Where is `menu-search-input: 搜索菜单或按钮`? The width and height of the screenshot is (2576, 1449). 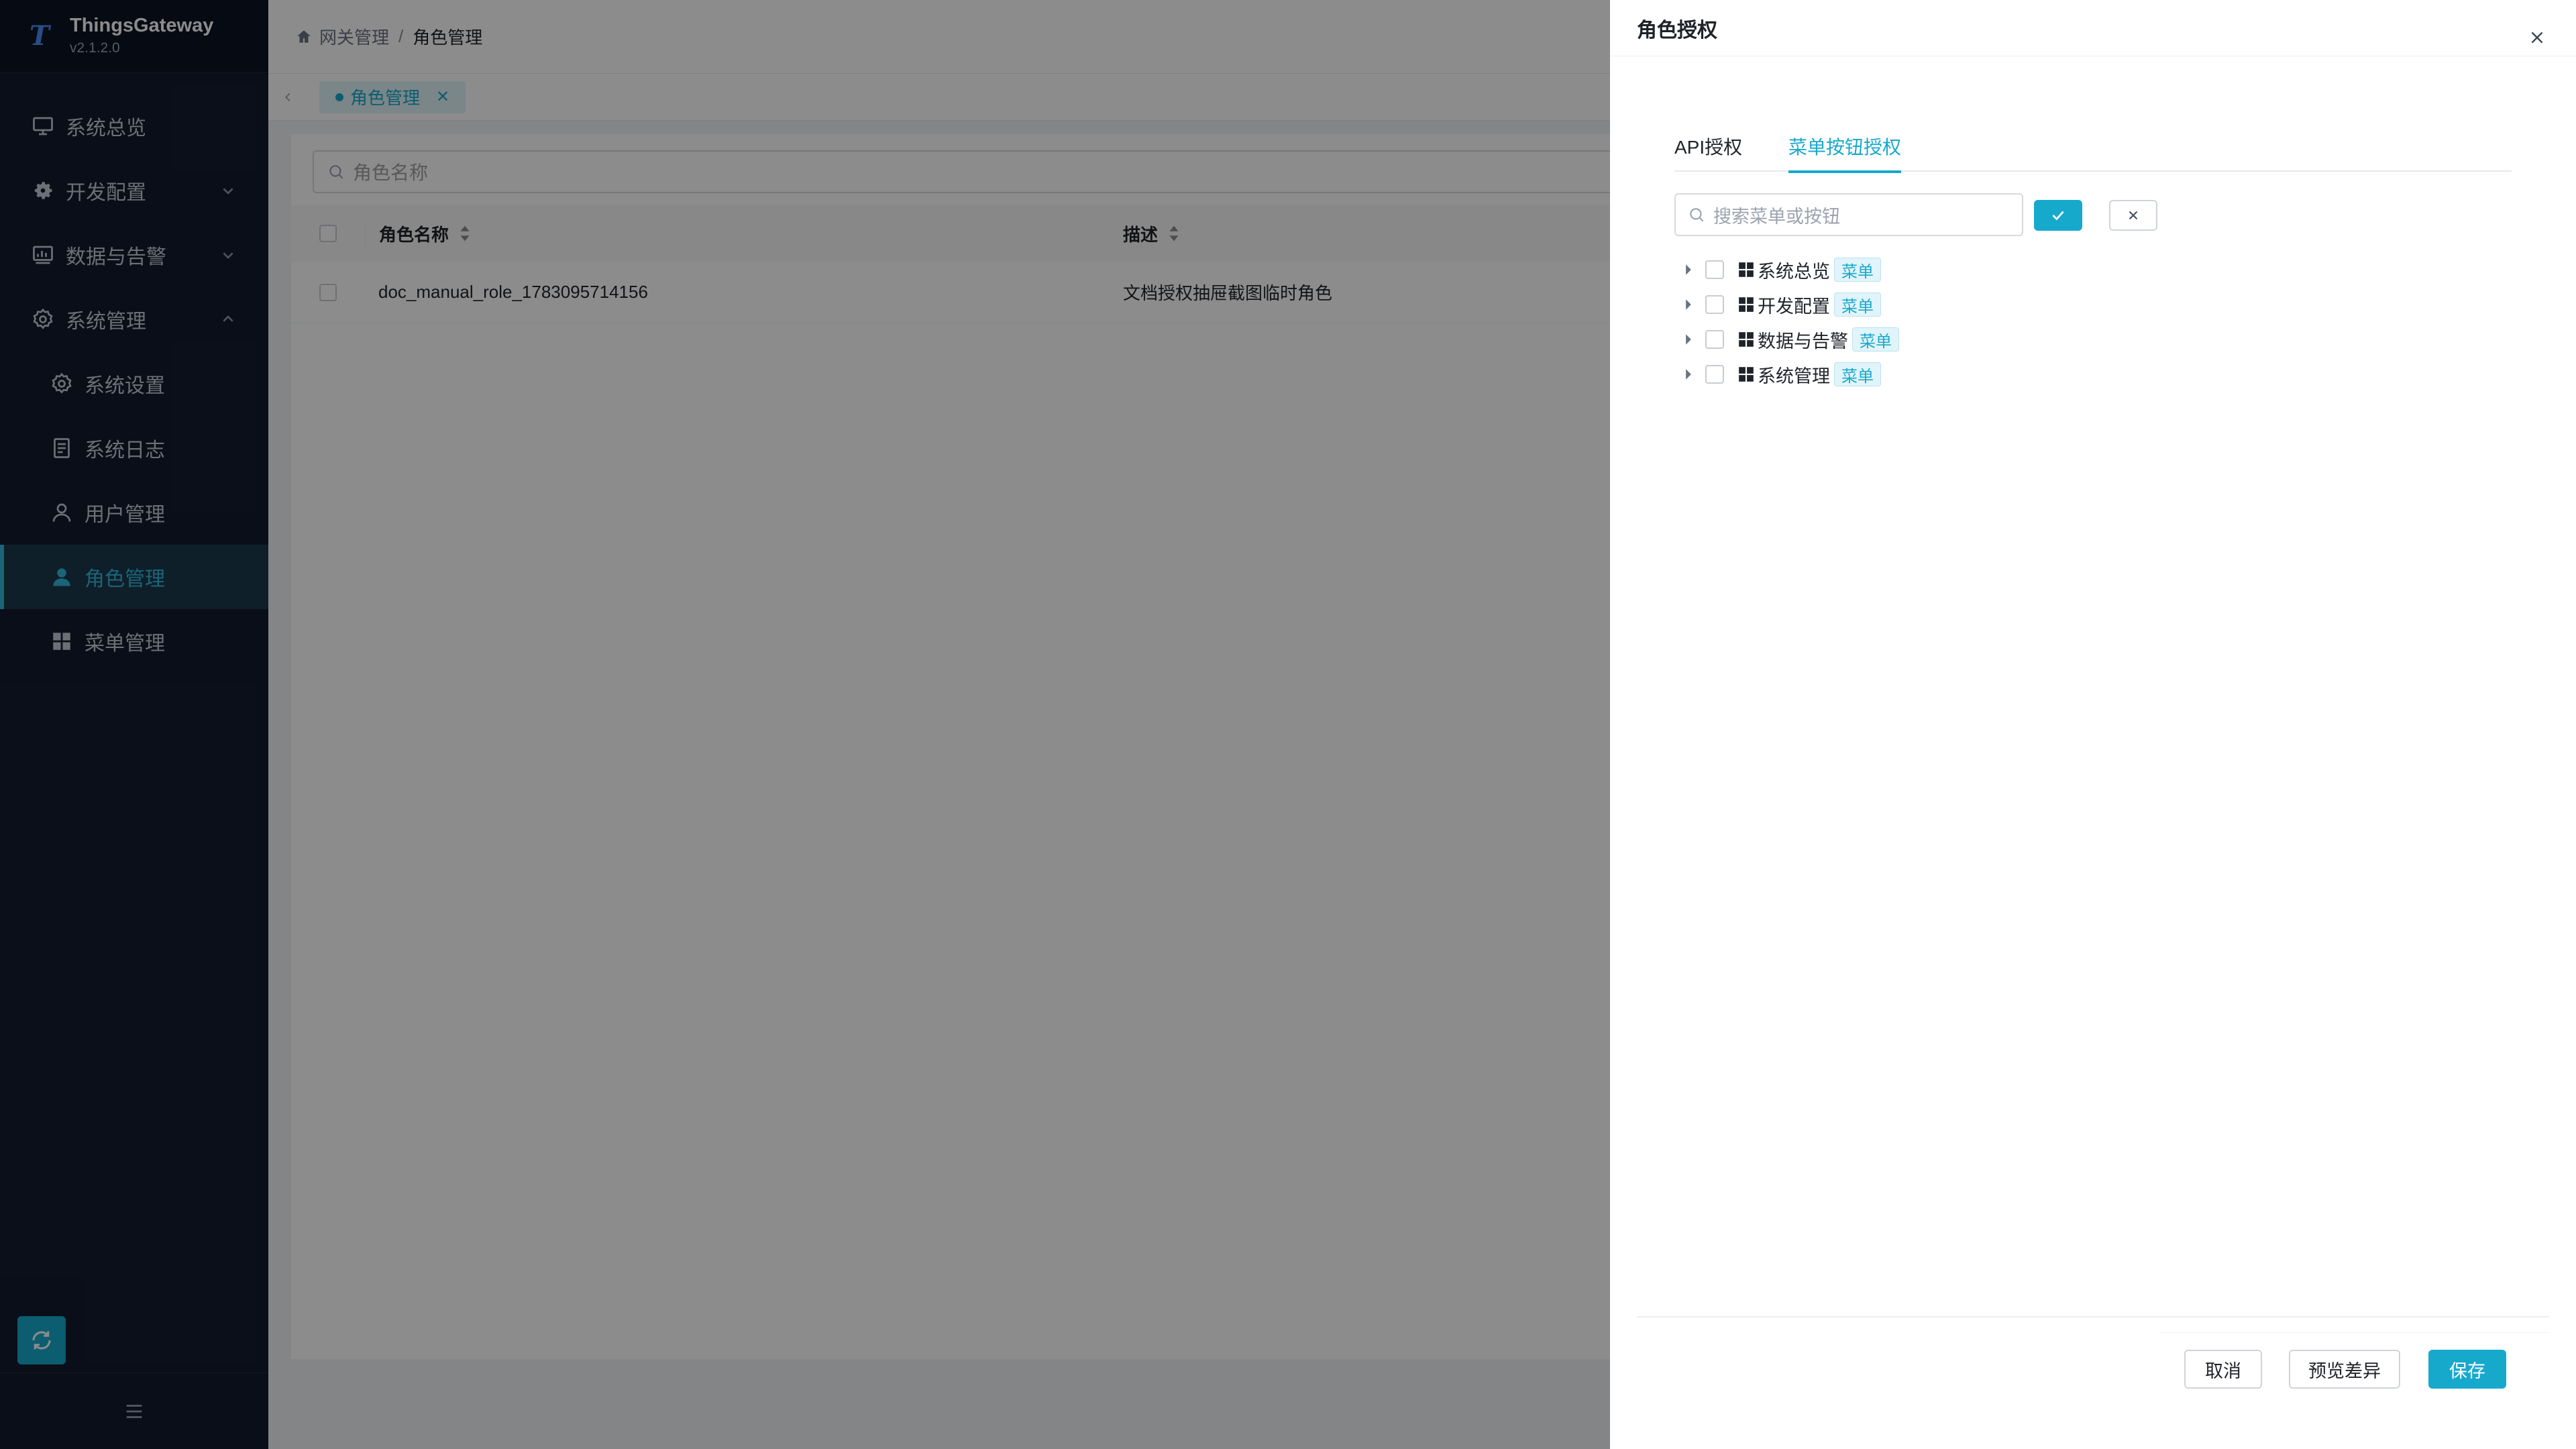
menu-search-input: 搜索菜单或按钮 is located at coordinates (1848, 214).